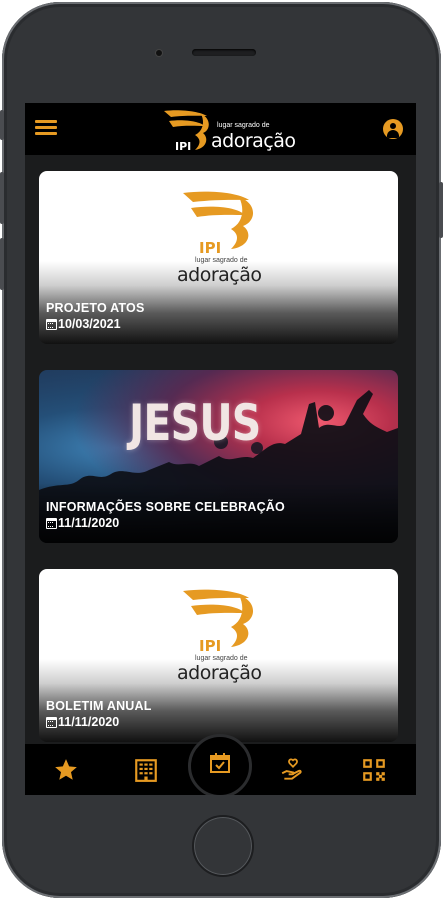 This screenshot has height=900, width=443. Describe the element at coordinates (393, 129) in the screenshot. I see `user-icon` at that location.